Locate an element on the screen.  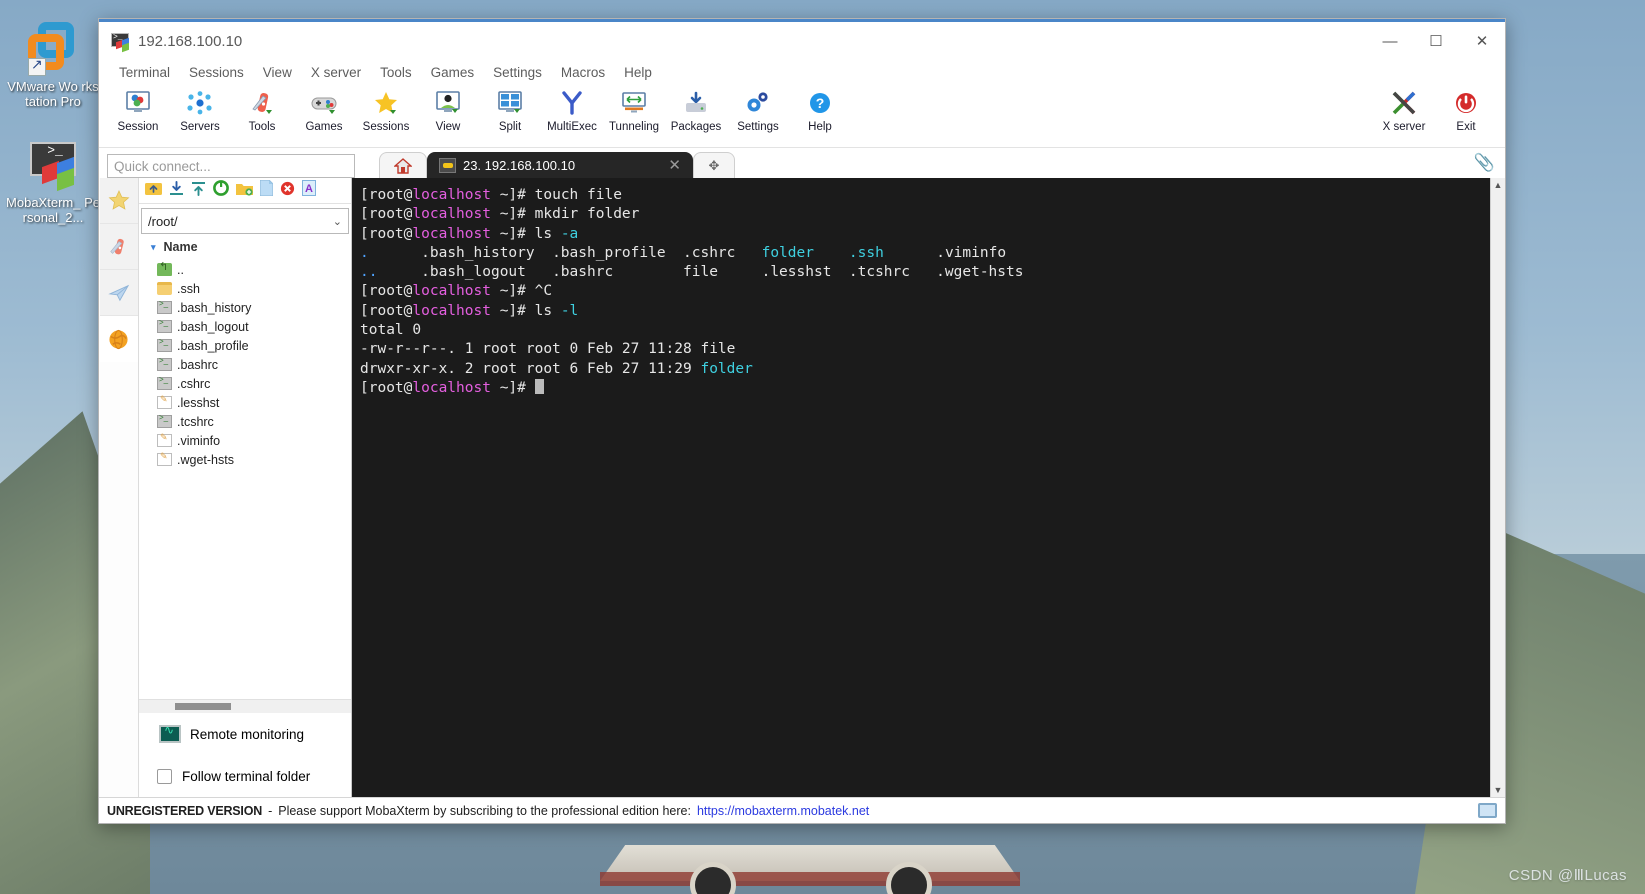
toolbar-button-exit: Exit is located at coordinates (1466, 110).